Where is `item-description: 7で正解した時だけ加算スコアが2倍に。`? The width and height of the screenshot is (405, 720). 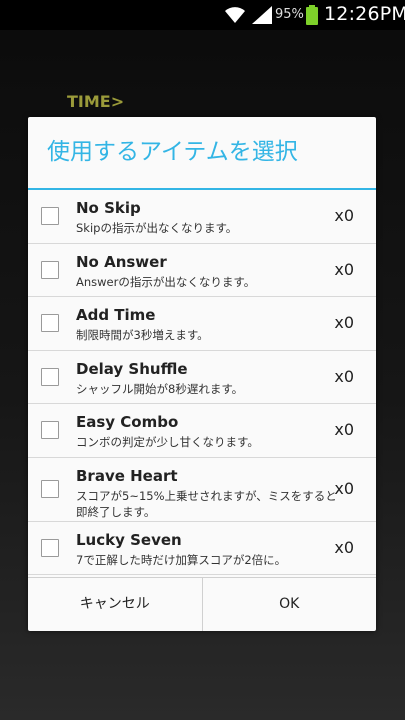
item-description: 7で正解した時だけ加算スコアが2倍に。 is located at coordinates (181, 559).